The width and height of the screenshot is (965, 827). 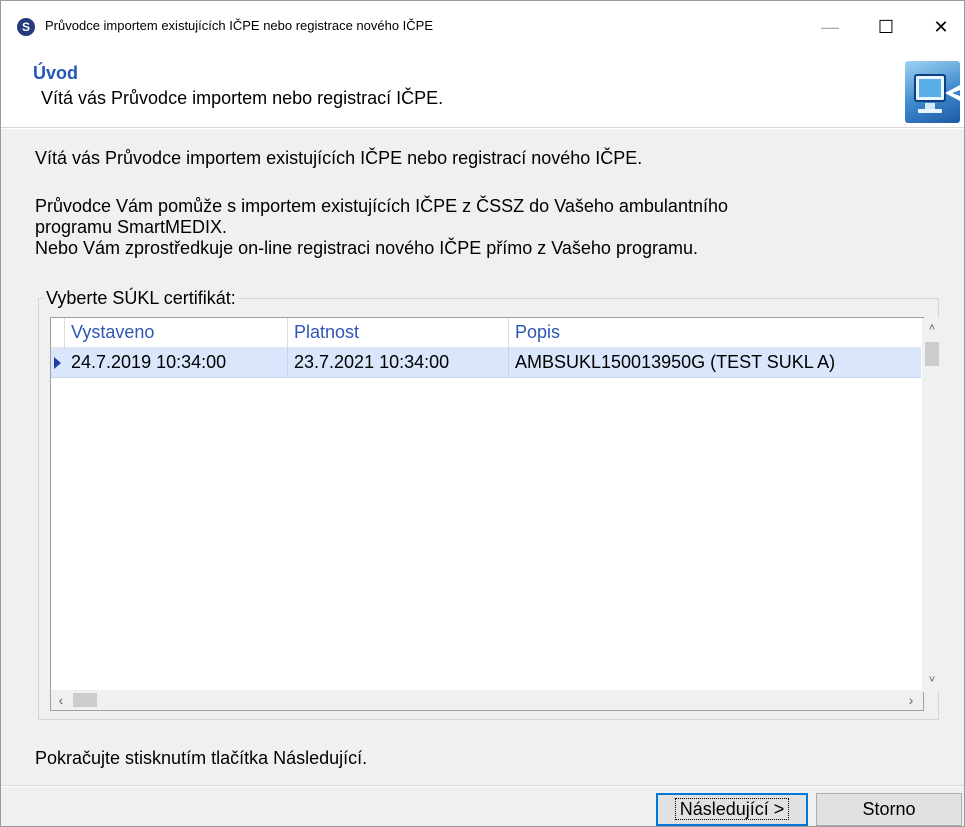 What do you see at coordinates (131, 227) in the screenshot?
I see `description-line-2: programu SmartMEDIX.` at bounding box center [131, 227].